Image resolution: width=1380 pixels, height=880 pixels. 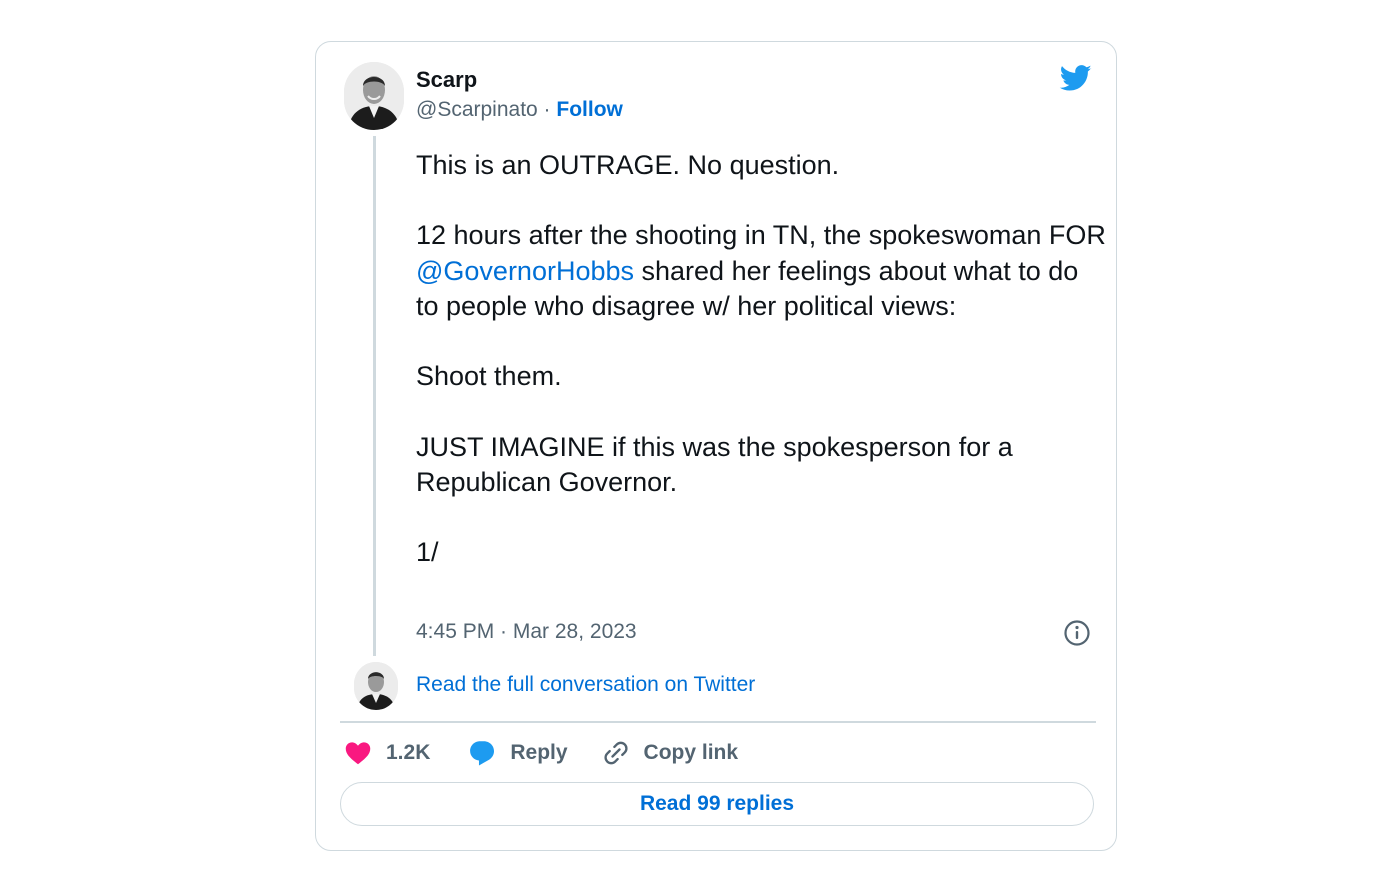 I want to click on tweet-line-1: This is an OUTRAGE. No question., so click(x=628, y=165).